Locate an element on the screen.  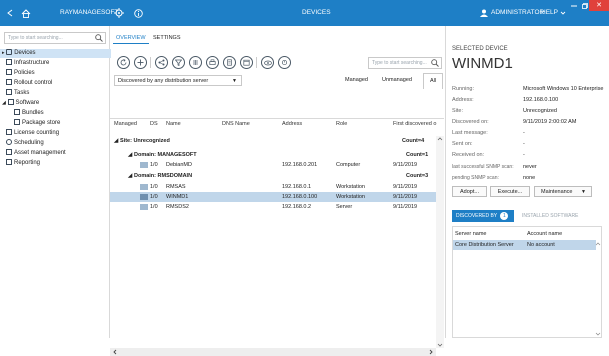
sidebar-item-bundles: Bundles is located at coordinates (29, 113).